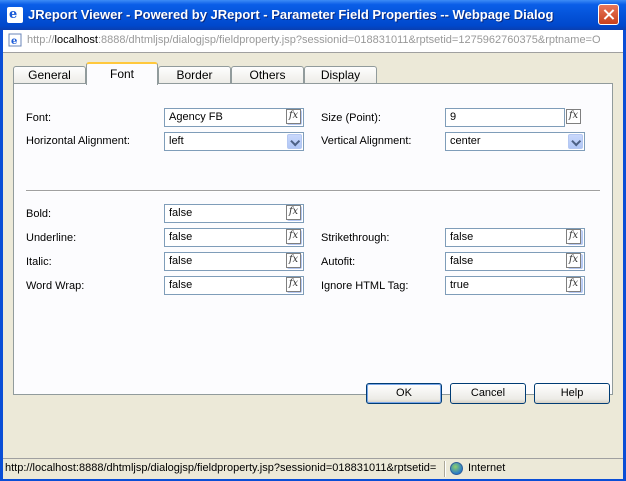 This screenshot has height=481, width=626. I want to click on autofit-select: false, so click(515, 261).